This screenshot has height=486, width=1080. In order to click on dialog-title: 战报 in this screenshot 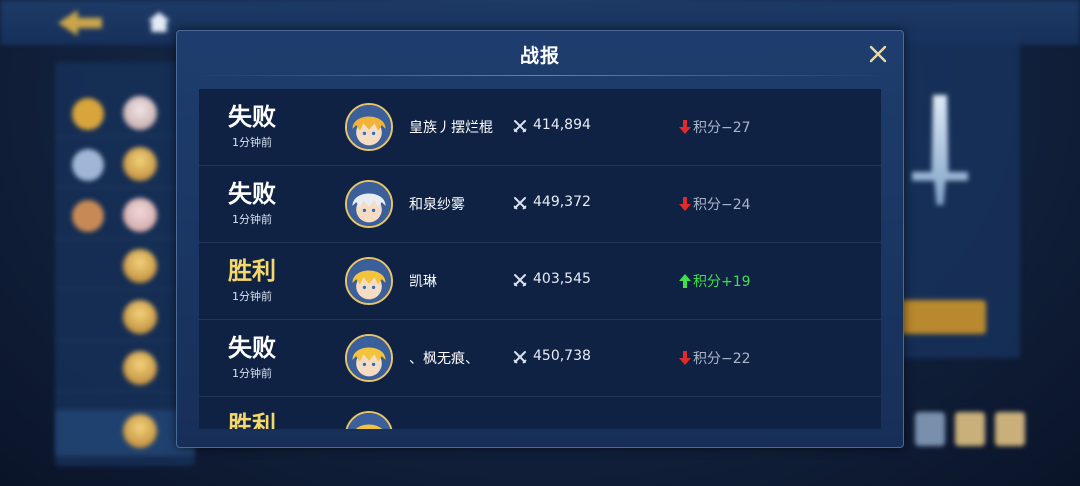, I will do `click(539, 56)`.